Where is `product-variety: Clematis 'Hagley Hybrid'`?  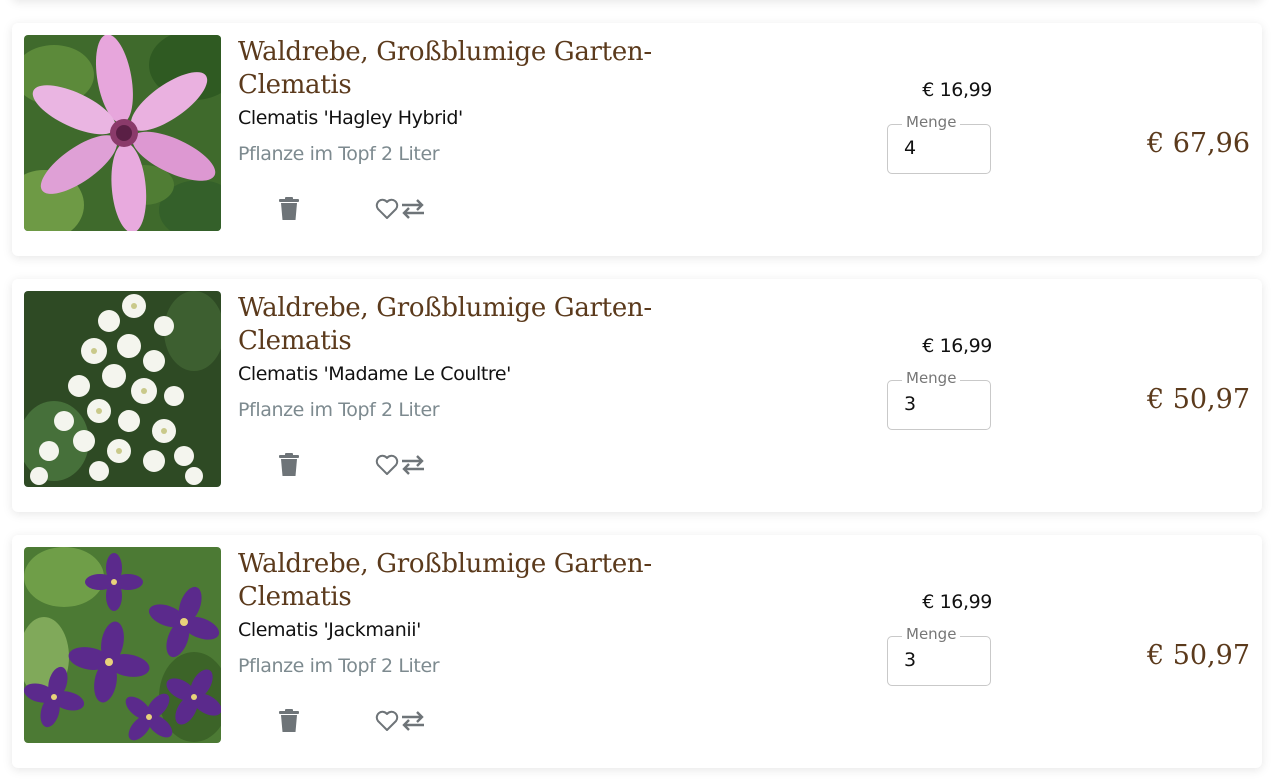 product-variety: Clematis 'Hagley Hybrid' is located at coordinates (350, 118).